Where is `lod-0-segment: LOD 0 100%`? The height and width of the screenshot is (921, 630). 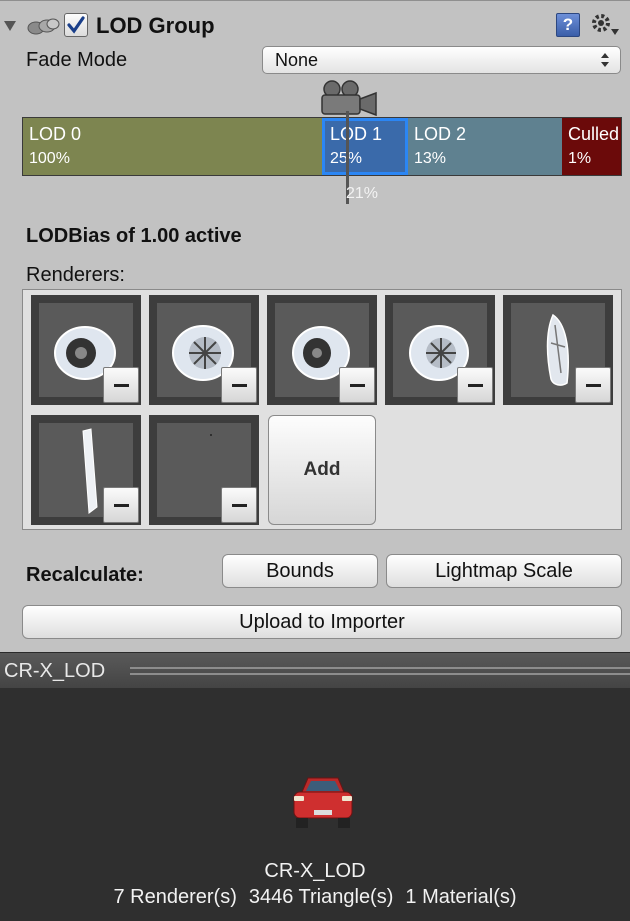
lod-0-segment: LOD 0 100% is located at coordinates (172, 146).